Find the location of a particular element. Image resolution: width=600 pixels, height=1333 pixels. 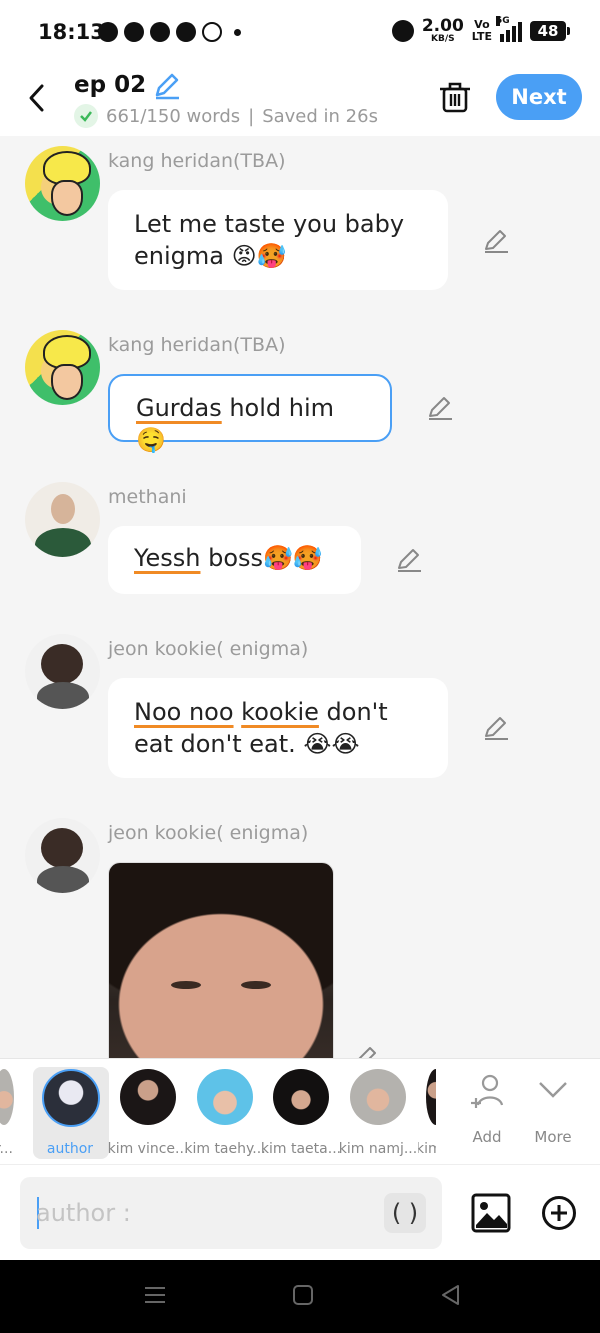

trash-icon is located at coordinates (455, 97).